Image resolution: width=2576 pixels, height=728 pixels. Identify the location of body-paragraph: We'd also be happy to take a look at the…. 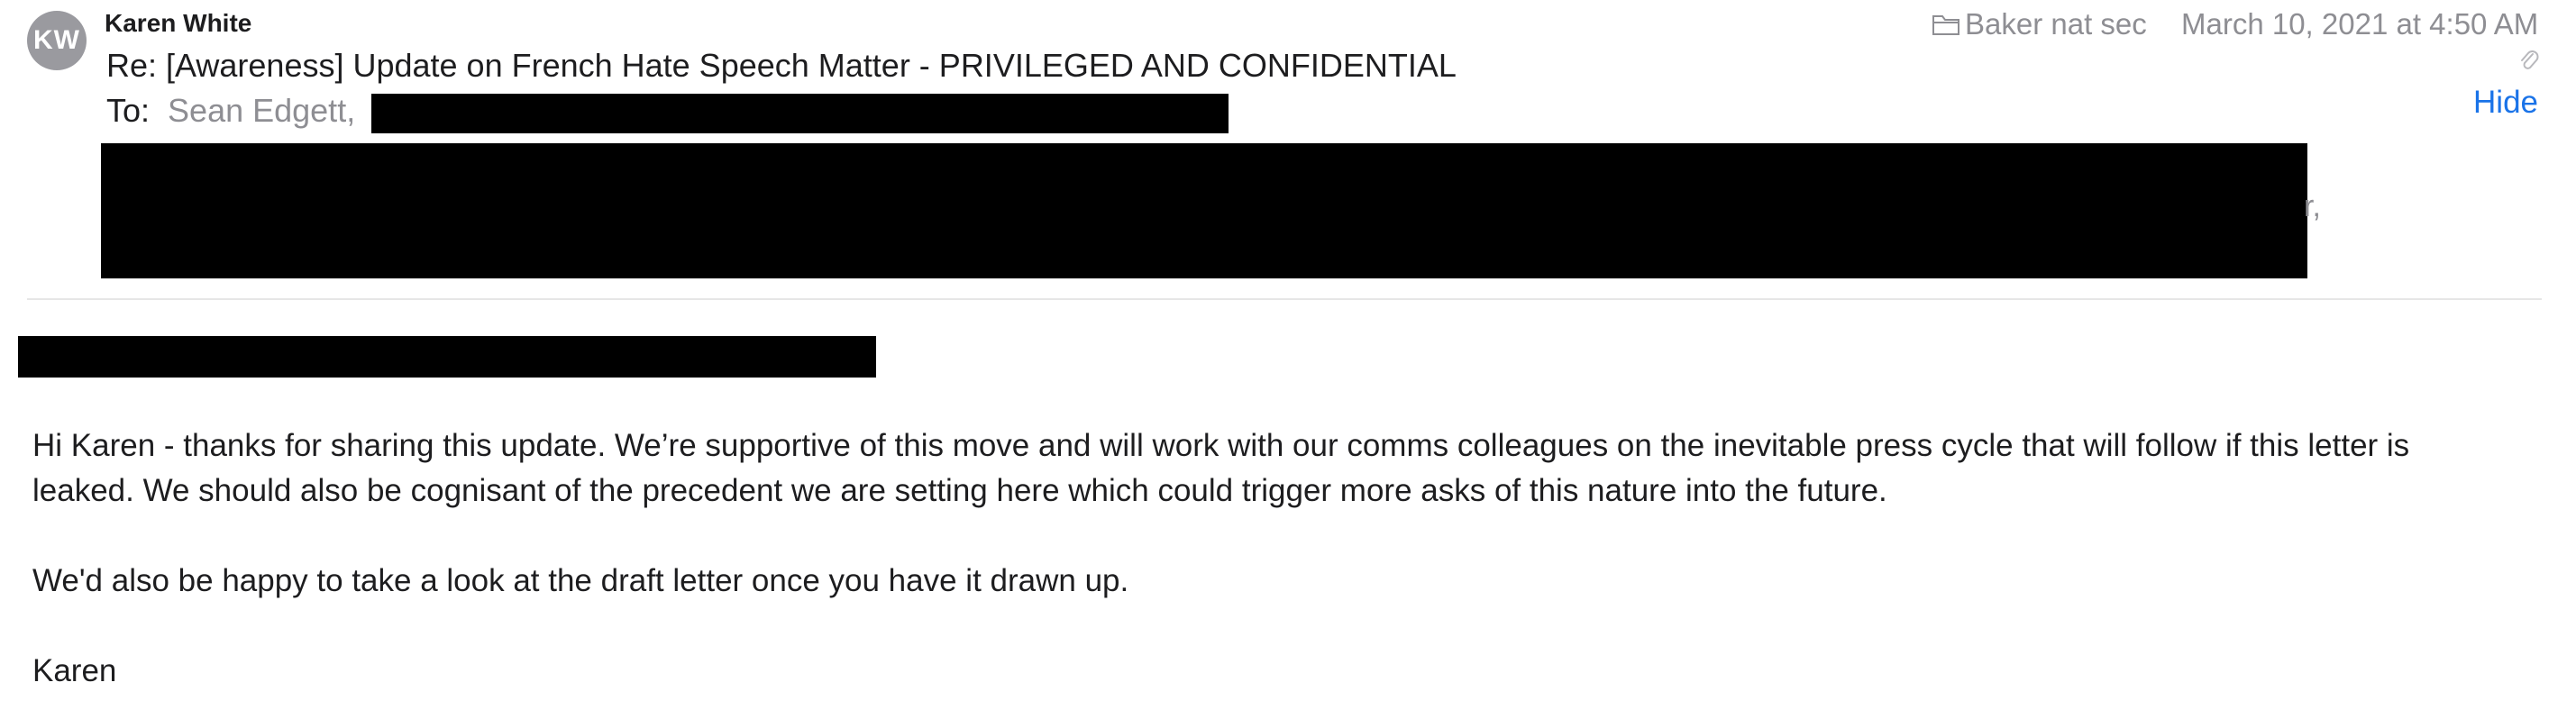
(580, 581).